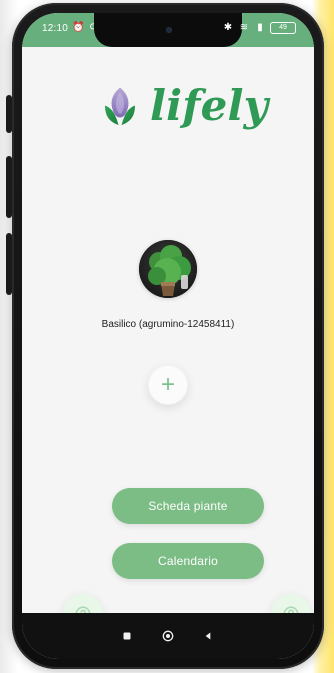  What do you see at coordinates (78, 27) in the screenshot?
I see `alarm-icon: ⏰` at bounding box center [78, 27].